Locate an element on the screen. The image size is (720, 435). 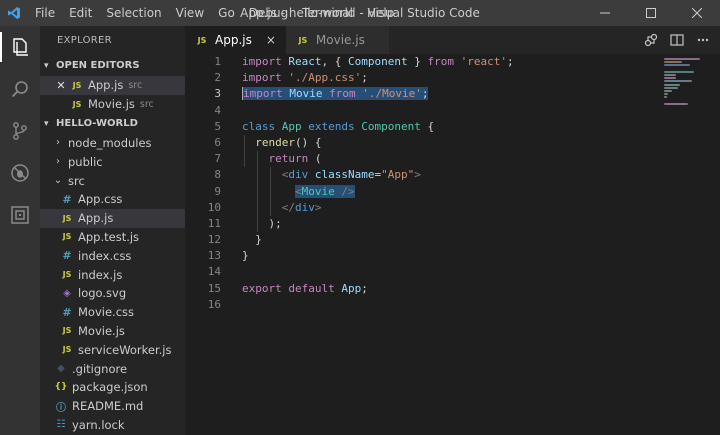
menu-item-debug: Debug is located at coordinates (268, 13).